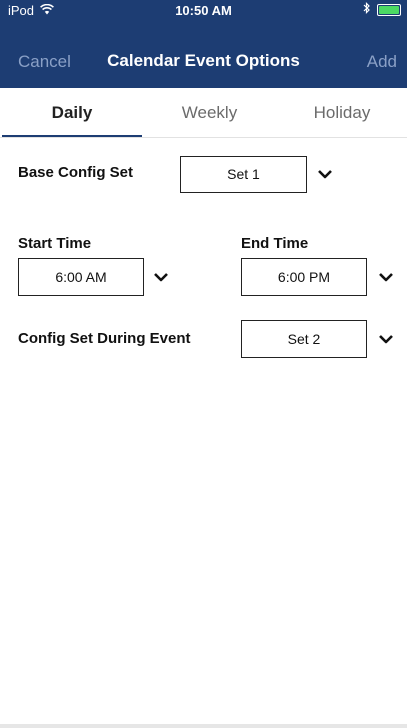  What do you see at coordinates (72, 114) in the screenshot?
I see `tab-daily: Daily` at bounding box center [72, 114].